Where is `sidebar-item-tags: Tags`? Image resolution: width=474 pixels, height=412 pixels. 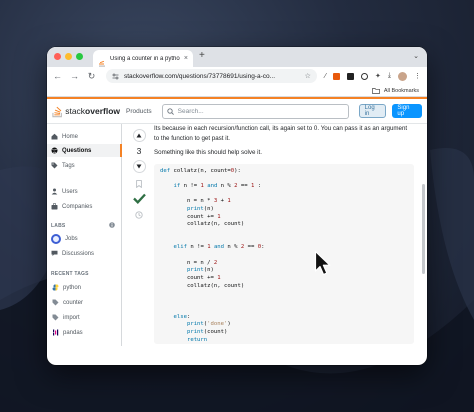 sidebar-item-tags: Tags is located at coordinates (84, 165).